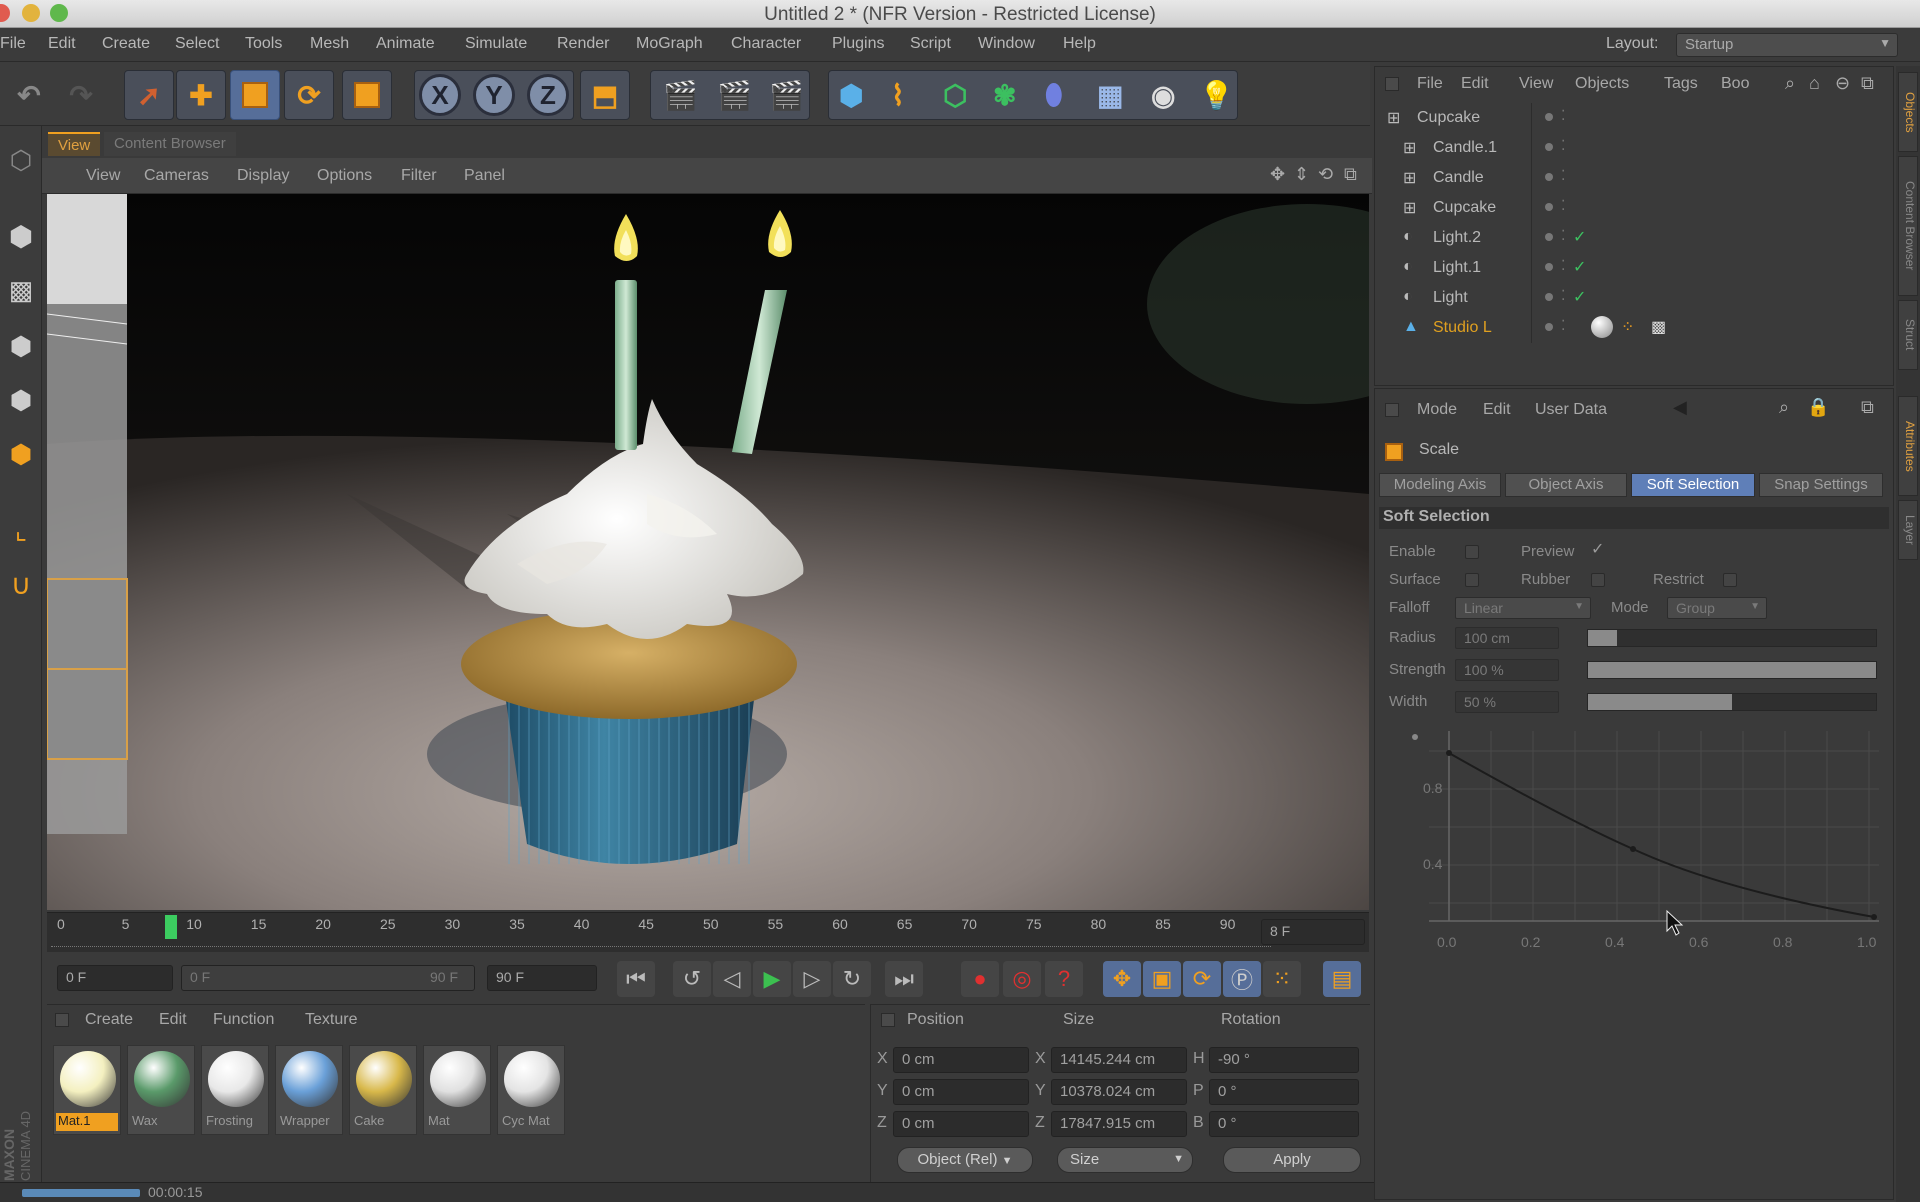 This screenshot has width=1920, height=1202. What do you see at coordinates (383, 1090) in the screenshot?
I see `material-swatch: Cake` at bounding box center [383, 1090].